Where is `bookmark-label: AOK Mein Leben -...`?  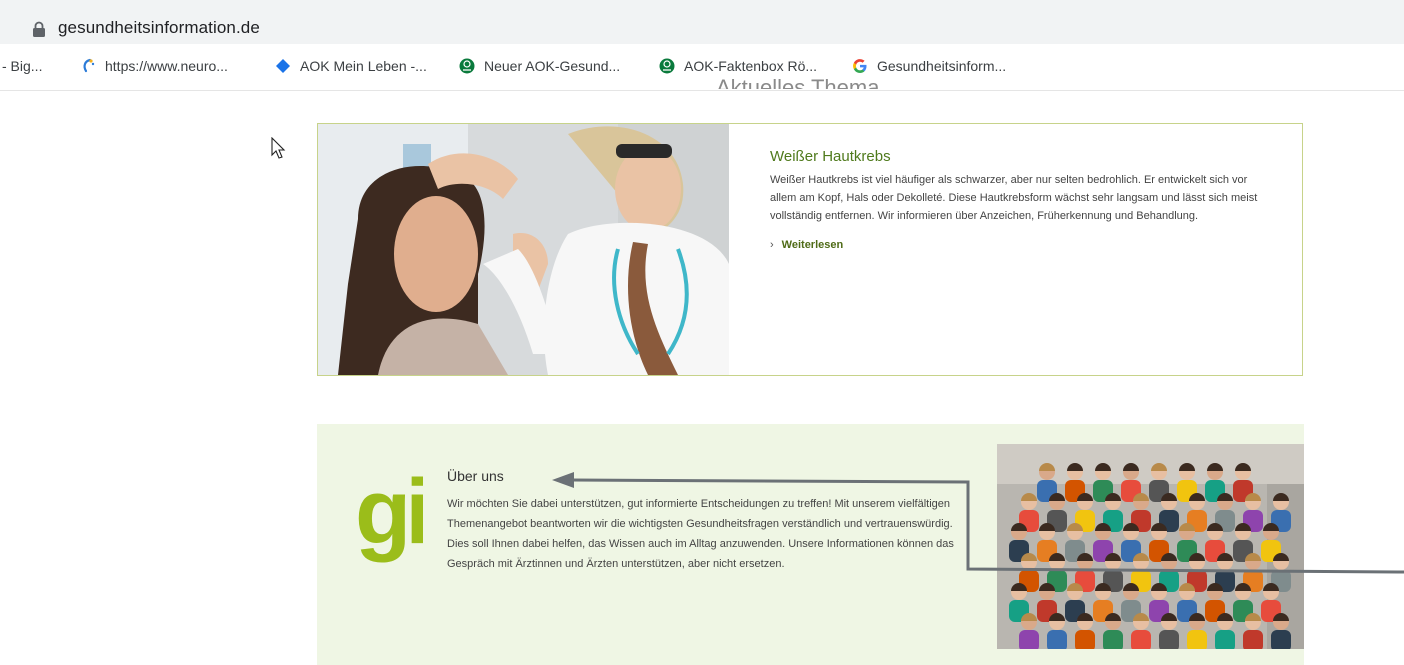 bookmark-label: AOK Mein Leben -... is located at coordinates (363, 66).